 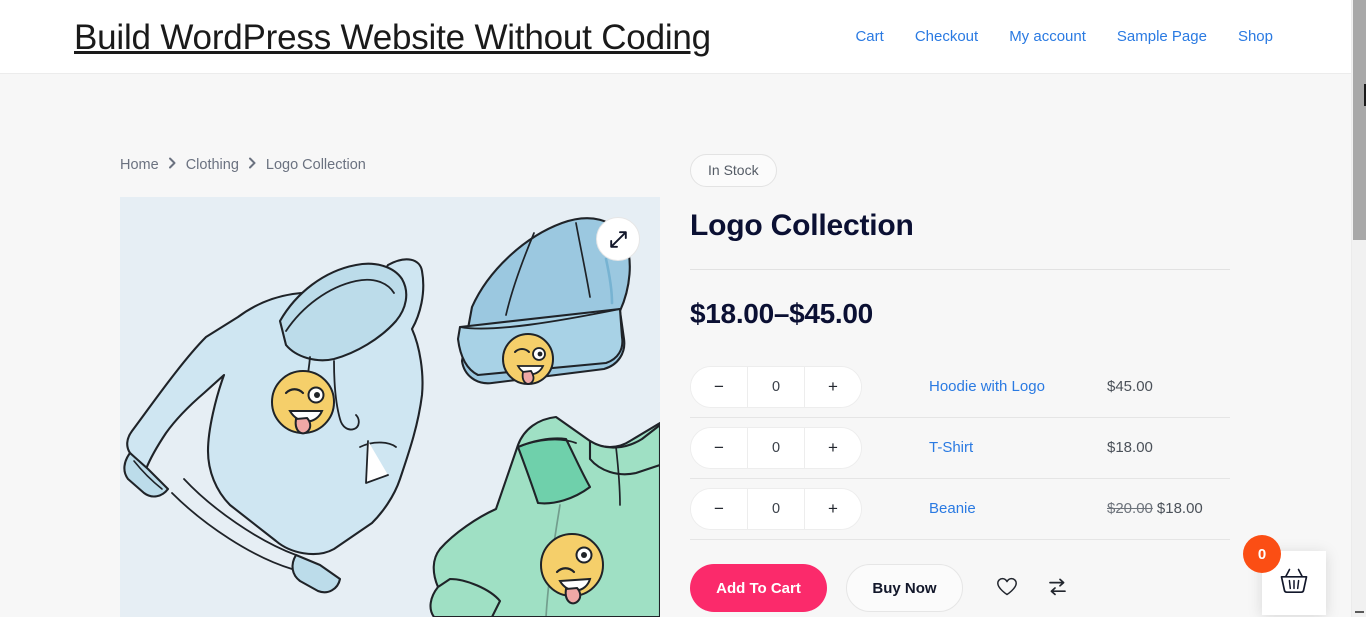 I want to click on site-title: Build WordPress Website Without Coding, so click(x=392, y=38).